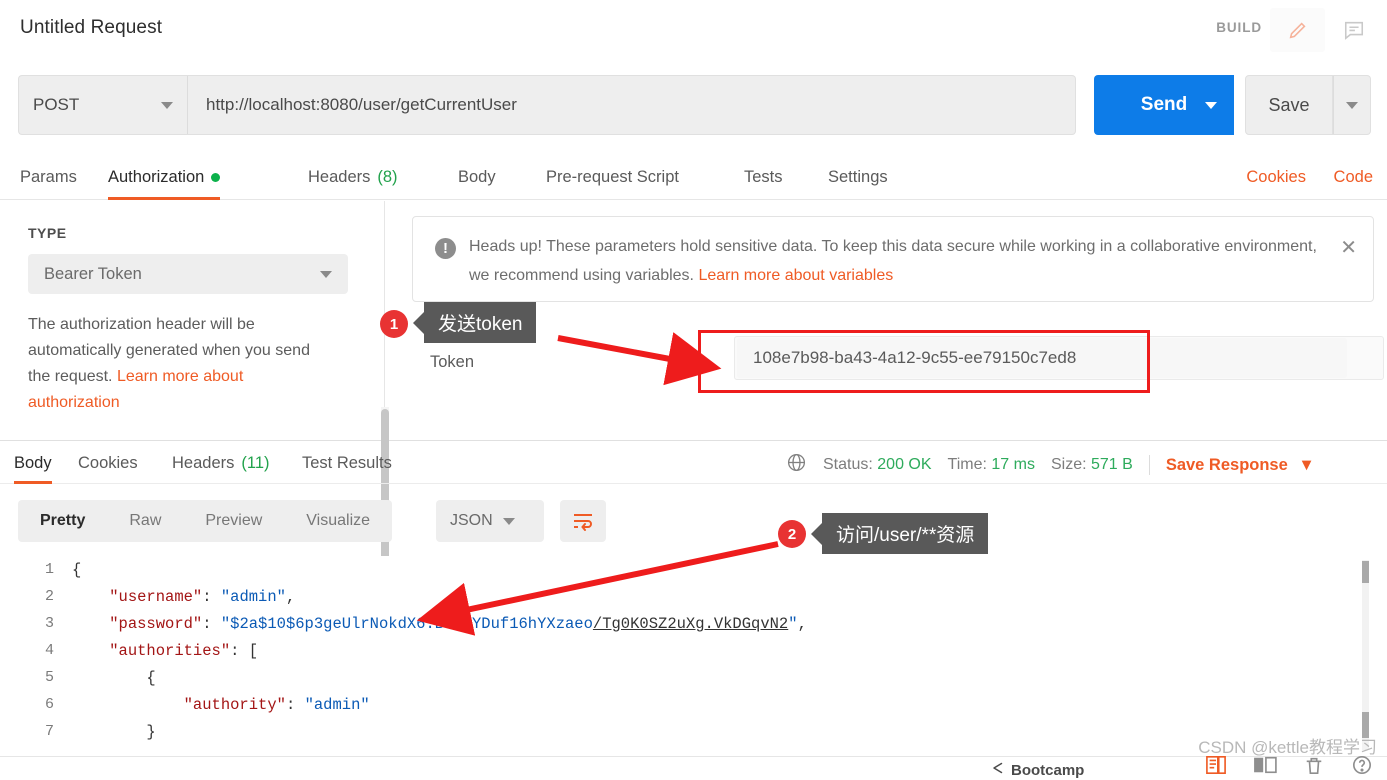  Describe the element at coordinates (848, 464) in the screenshot. I see `status-label: Status:` at that location.